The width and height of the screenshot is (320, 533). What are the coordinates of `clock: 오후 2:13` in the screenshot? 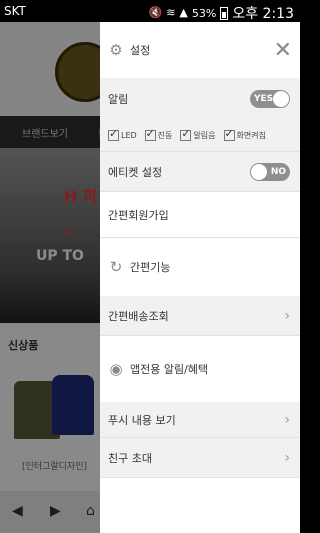 It's located at (263, 14).